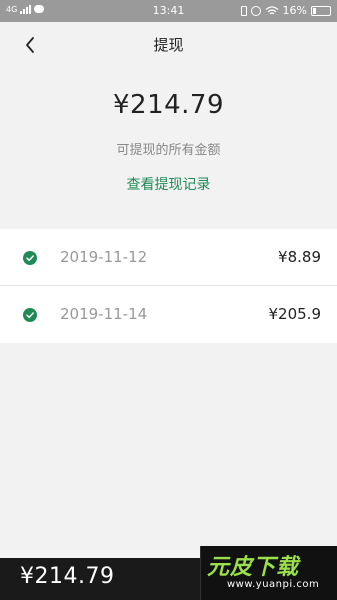 The height and width of the screenshot is (600, 337). Describe the element at coordinates (273, 584) in the screenshot. I see `watermark-url: www.yuanpi.com` at that location.